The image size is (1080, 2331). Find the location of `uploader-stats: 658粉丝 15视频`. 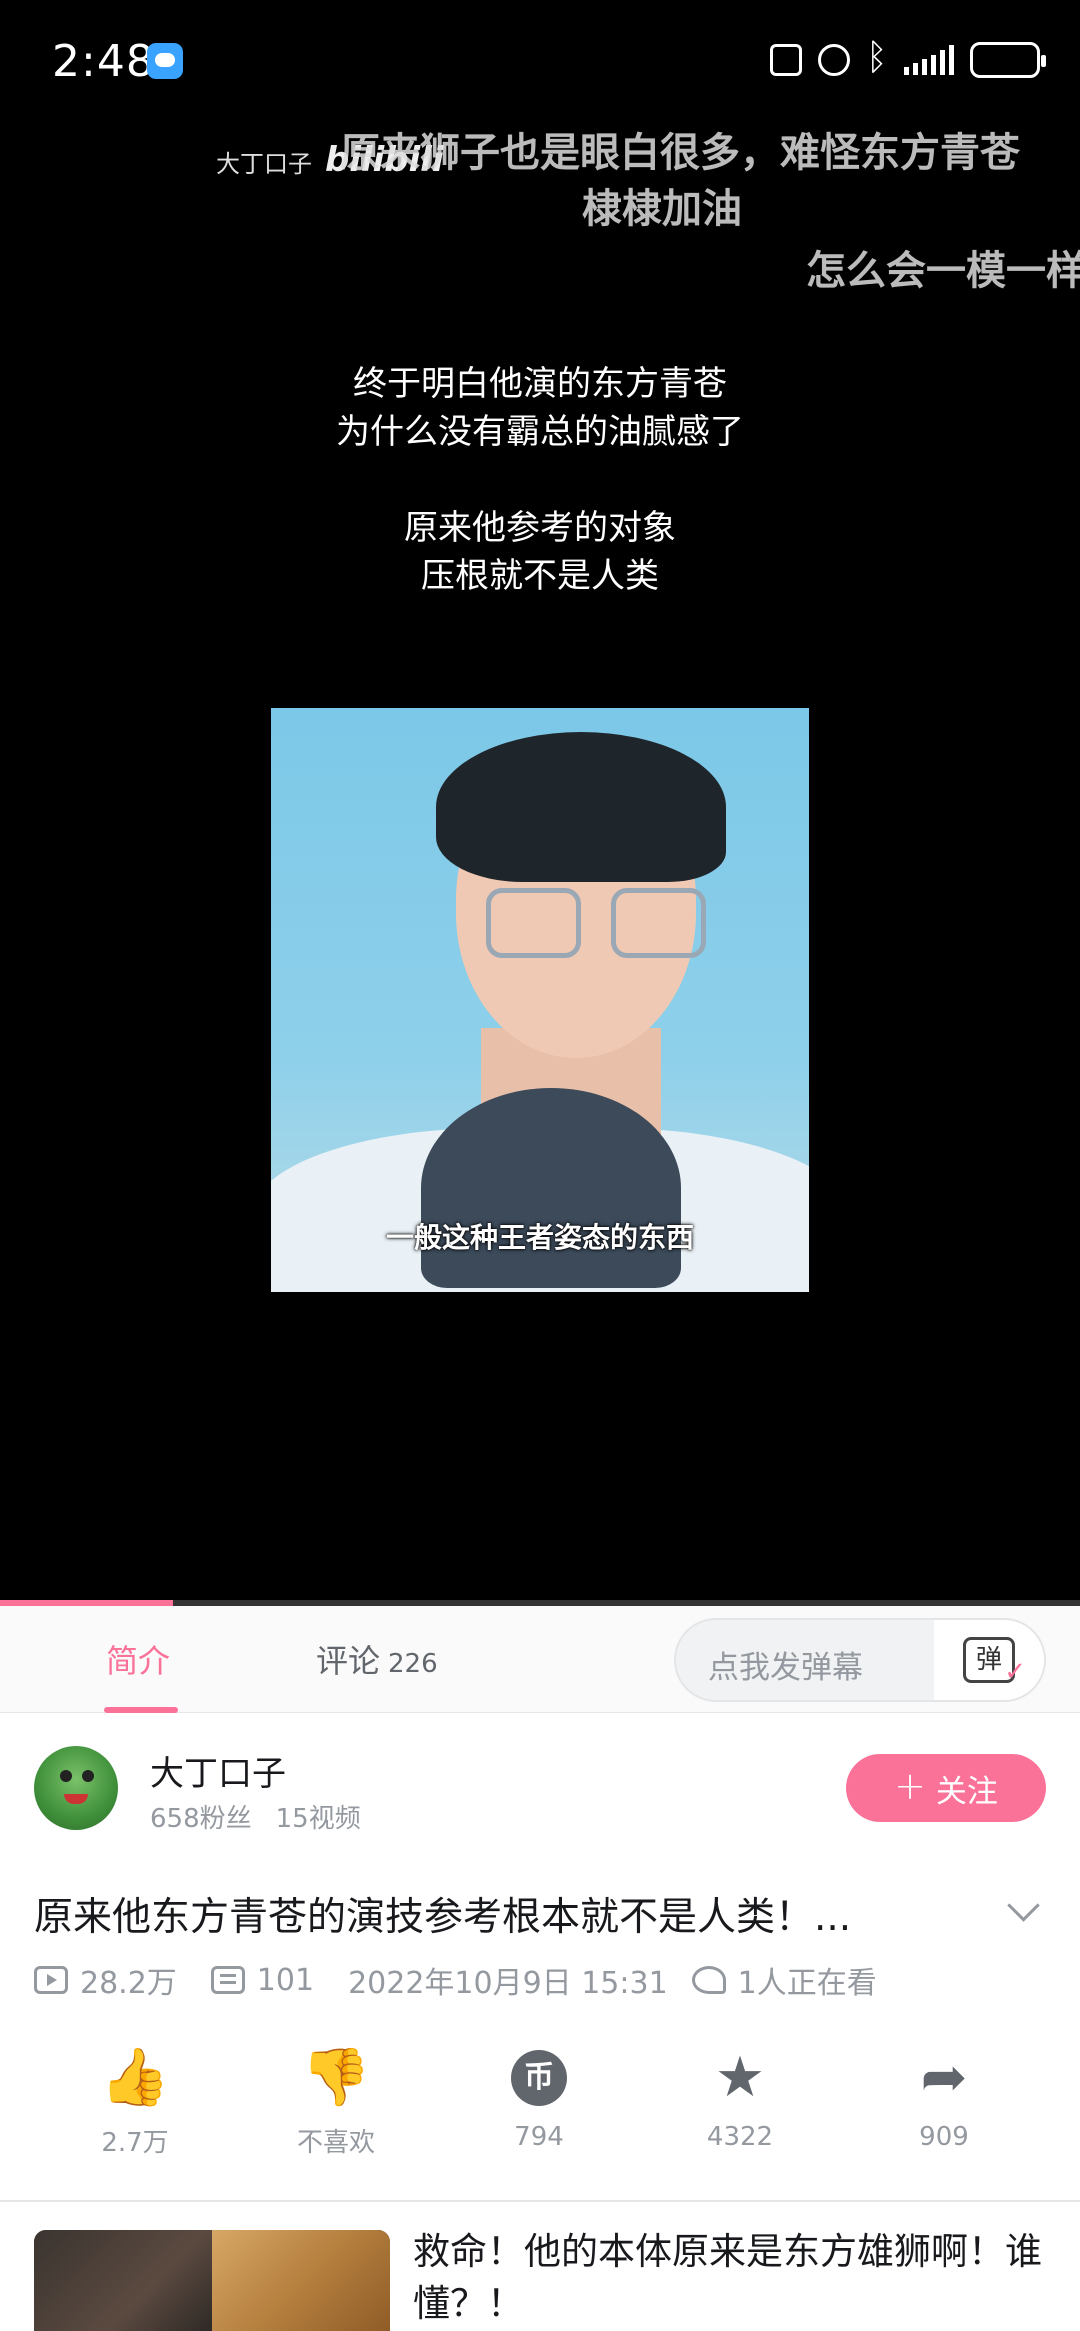

uploader-stats: 658粉丝 15视频 is located at coordinates (255, 1816).